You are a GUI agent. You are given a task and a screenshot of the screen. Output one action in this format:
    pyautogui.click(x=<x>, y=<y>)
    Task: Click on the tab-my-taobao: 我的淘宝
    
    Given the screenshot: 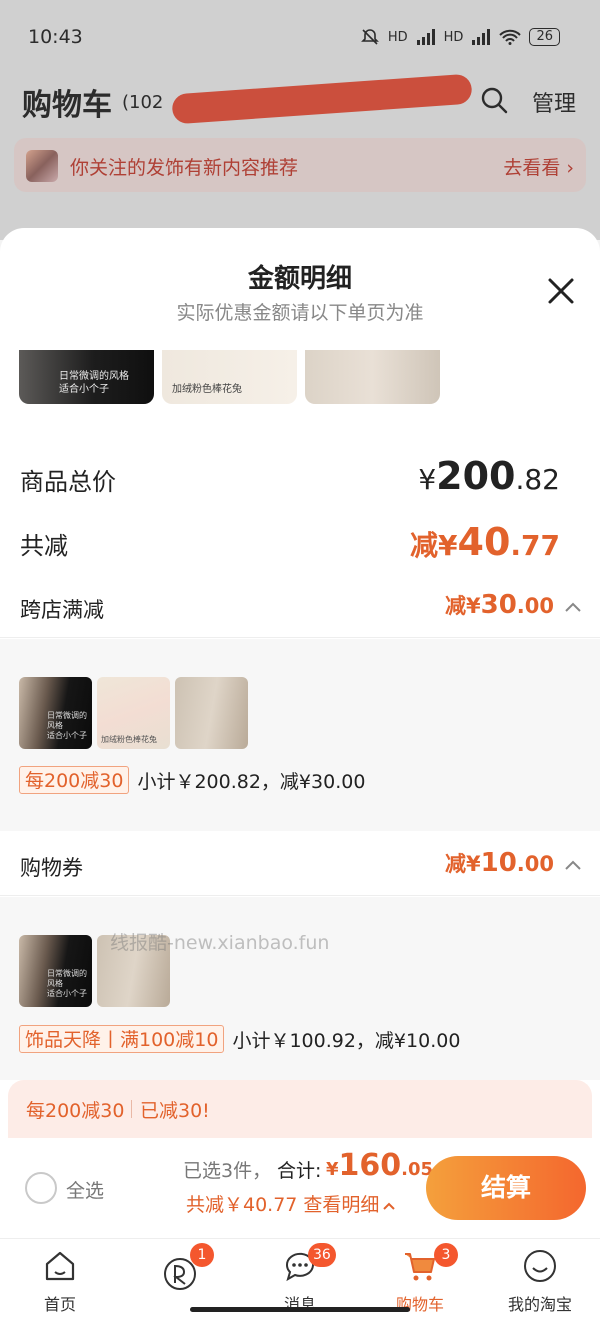 What is the action you would take?
    pyautogui.click(x=540, y=1286)
    